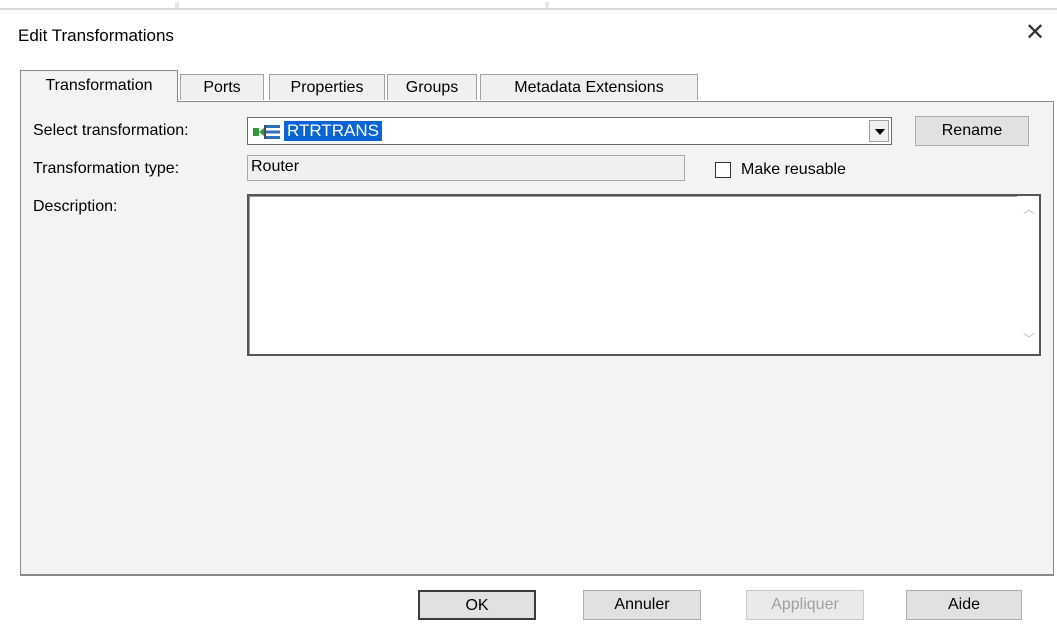  Describe the element at coordinates (569, 131) in the screenshot. I see `select-transformation-dropdown: RTRTRANS` at that location.